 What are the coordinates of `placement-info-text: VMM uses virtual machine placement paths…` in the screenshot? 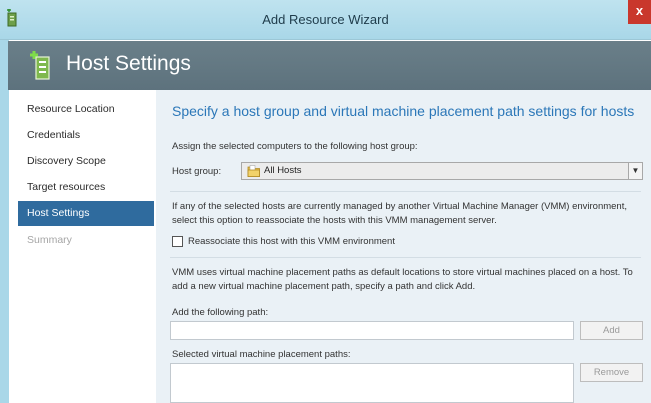 It's located at (402, 279).